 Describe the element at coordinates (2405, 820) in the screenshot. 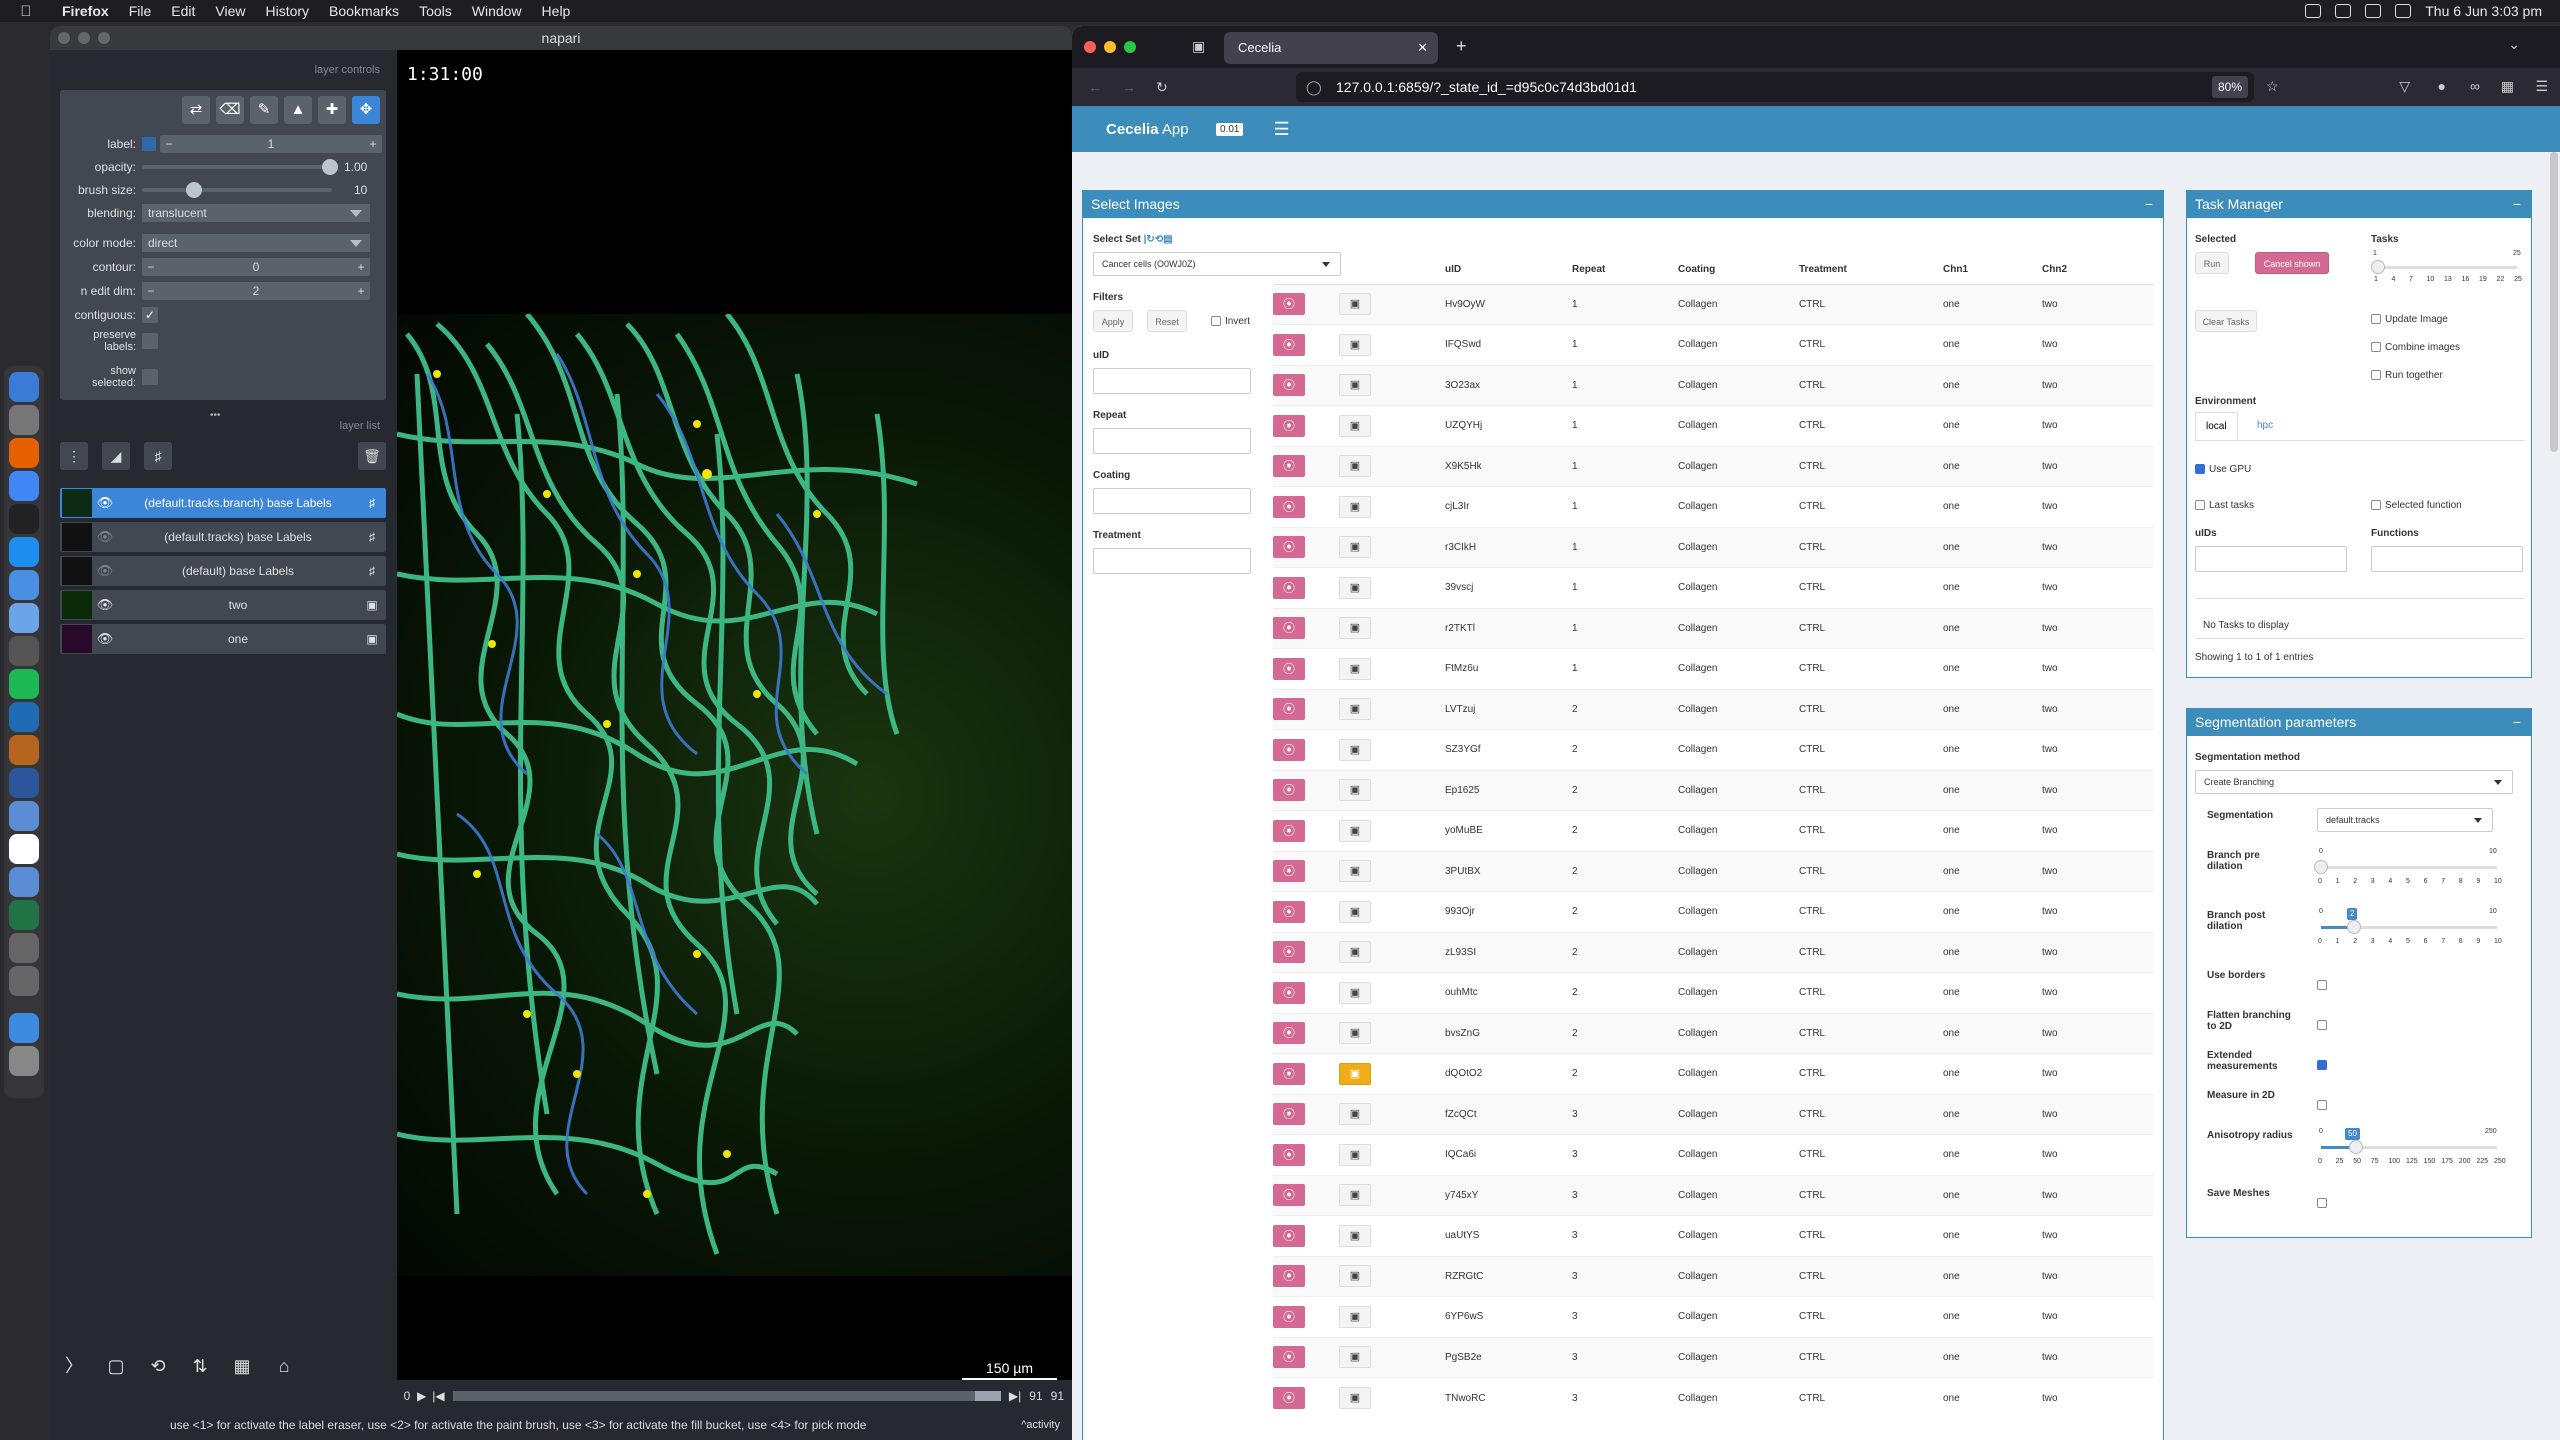

I see `segmentation-select: default.tracks` at that location.